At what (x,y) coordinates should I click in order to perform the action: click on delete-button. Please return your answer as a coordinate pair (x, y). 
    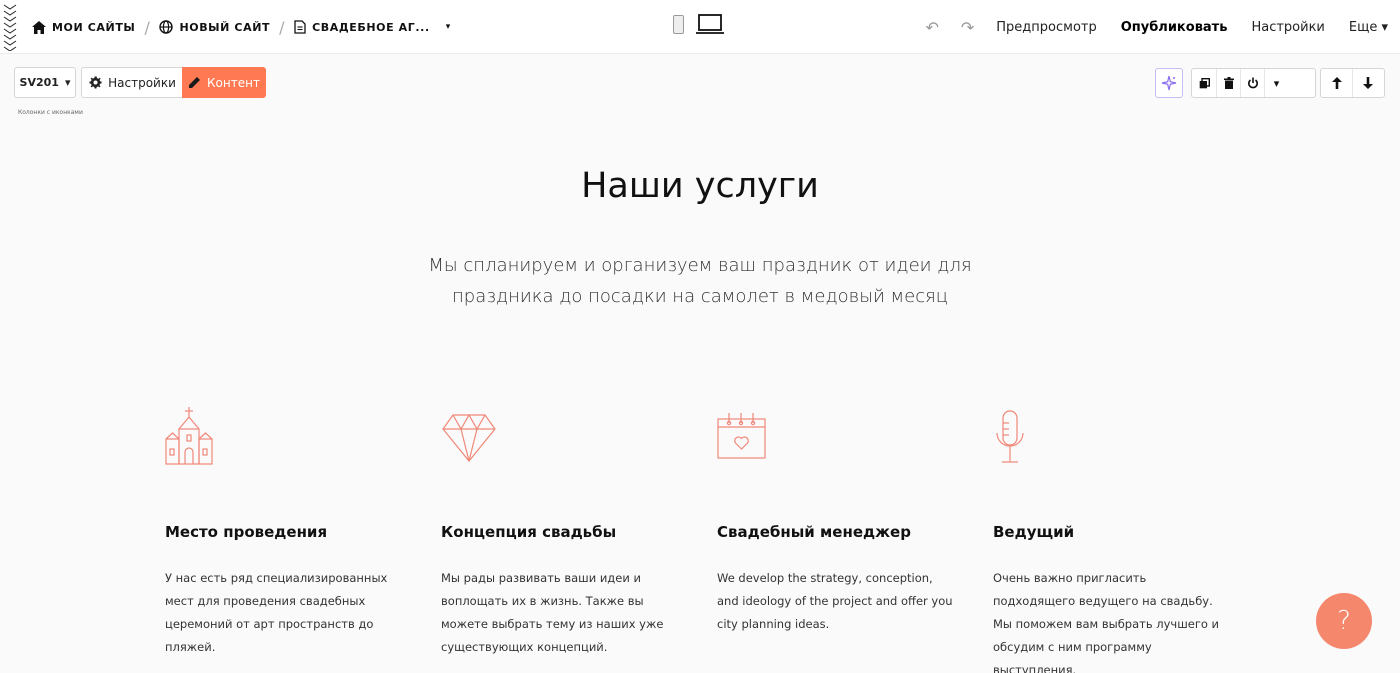
    Looking at the image, I should click on (1228, 83).